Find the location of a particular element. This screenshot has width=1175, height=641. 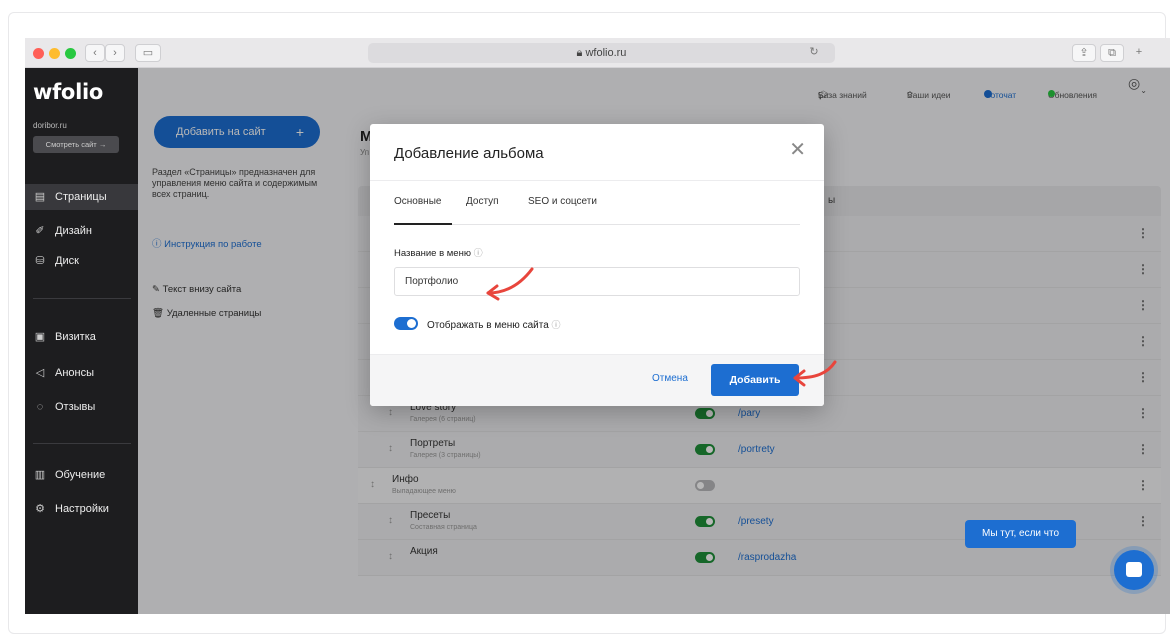

show-in-menu-label: Отображать в меню сайта ⓘ is located at coordinates (494, 325).